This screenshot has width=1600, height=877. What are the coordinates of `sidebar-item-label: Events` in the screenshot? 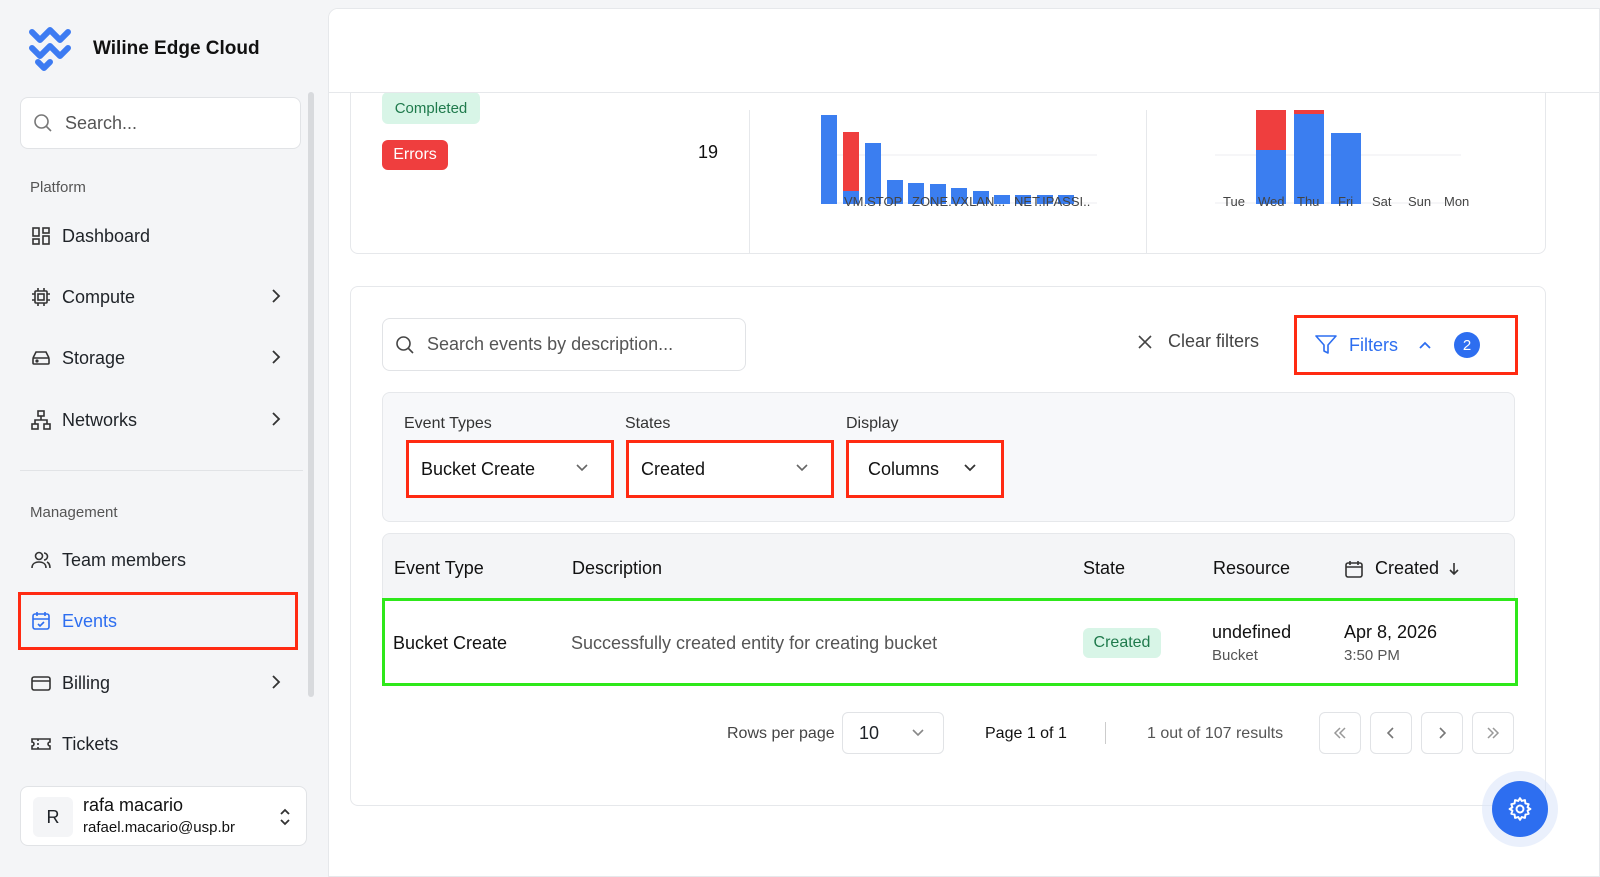 It's located at (90, 620).